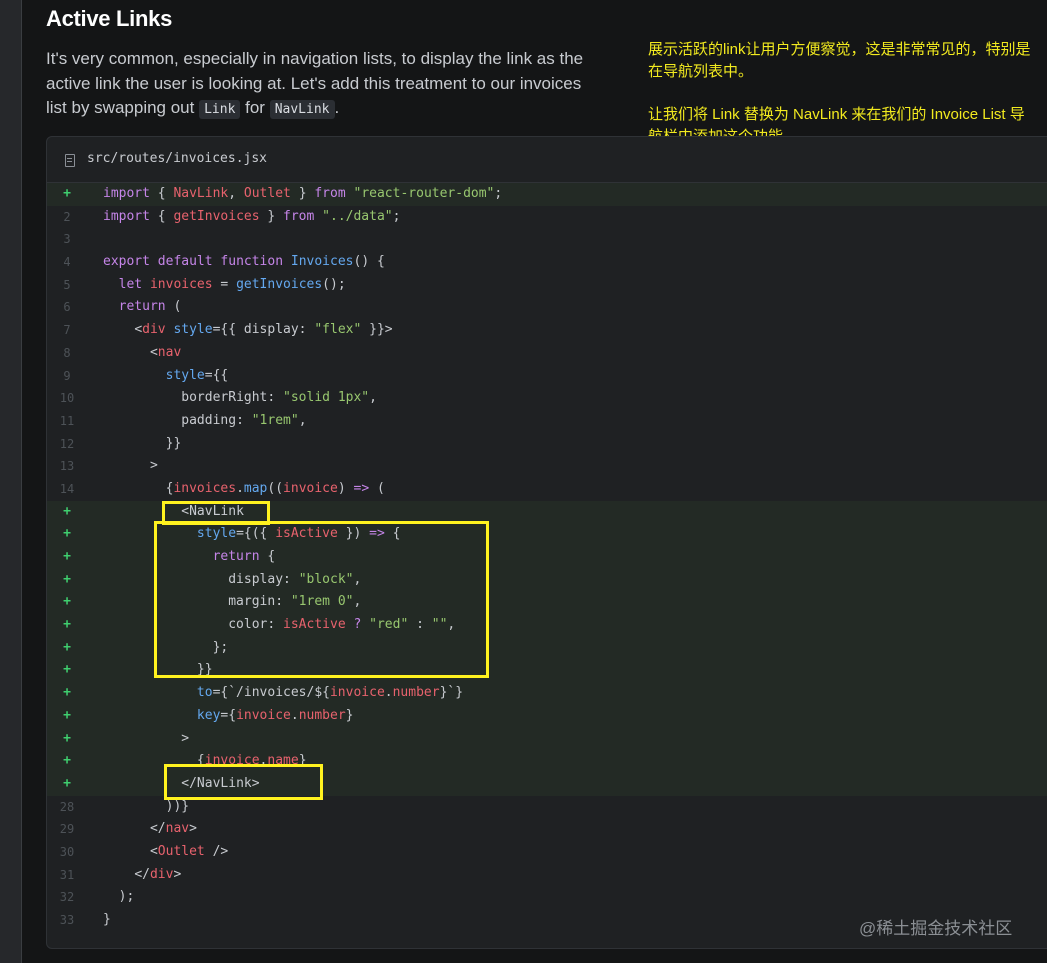 This screenshot has height=963, width=1047. Describe the element at coordinates (547, 489) in the screenshot. I see `code-line: 14 {invoices.map((invoice) => (` at that location.